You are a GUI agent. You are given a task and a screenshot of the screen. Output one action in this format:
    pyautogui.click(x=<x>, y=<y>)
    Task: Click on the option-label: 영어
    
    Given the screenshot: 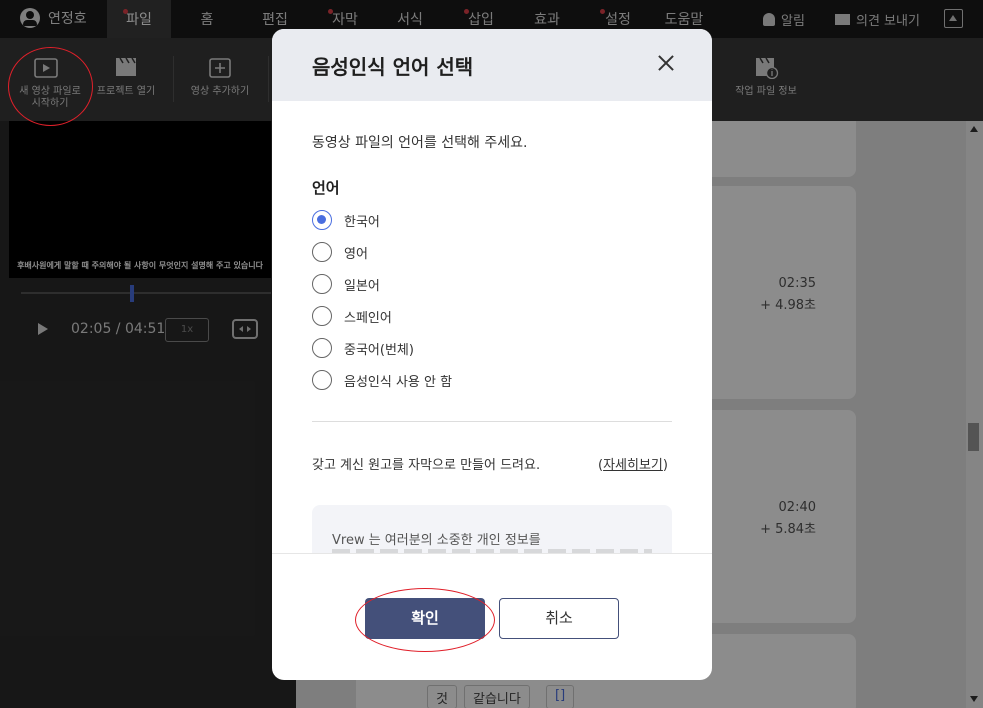 What is the action you would take?
    pyautogui.click(x=356, y=254)
    